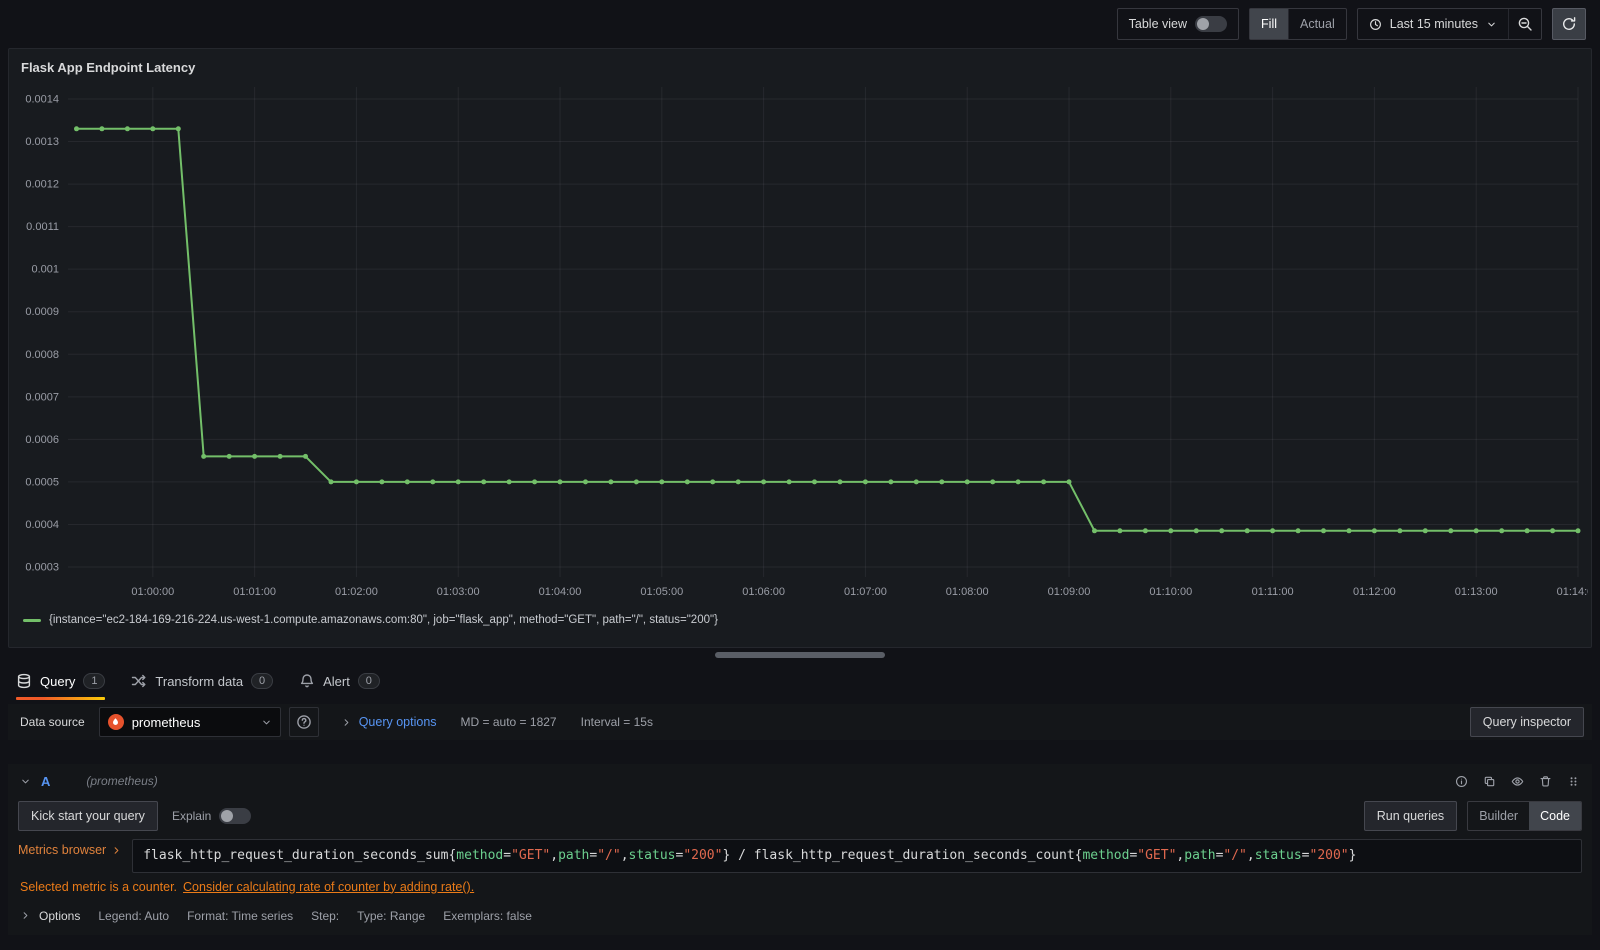 Image resolution: width=1600 pixels, height=950 pixels. Describe the element at coordinates (191, 816) in the screenshot. I see `explain-label: Explain` at that location.